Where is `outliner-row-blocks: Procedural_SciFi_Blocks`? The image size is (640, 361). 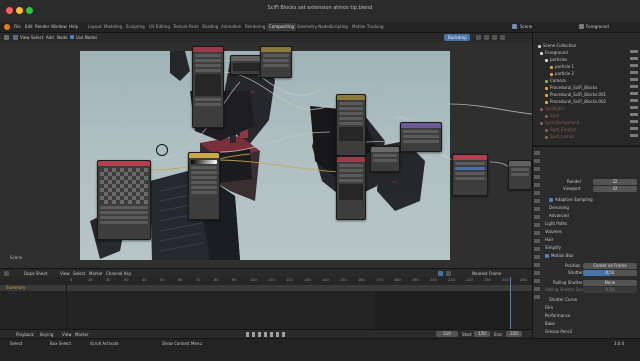
outliner-row-blocks: Procedural_SciFi_Blocks is located at coordinates (586, 88).